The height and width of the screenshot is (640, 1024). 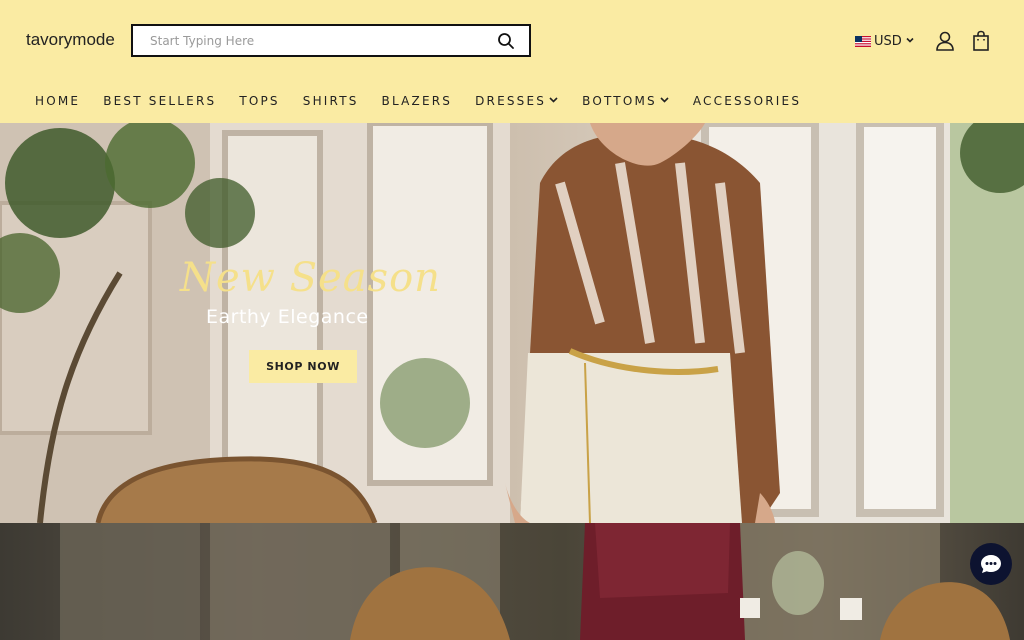 What do you see at coordinates (511, 101) in the screenshot?
I see `nav-item-label: DRESSES` at bounding box center [511, 101].